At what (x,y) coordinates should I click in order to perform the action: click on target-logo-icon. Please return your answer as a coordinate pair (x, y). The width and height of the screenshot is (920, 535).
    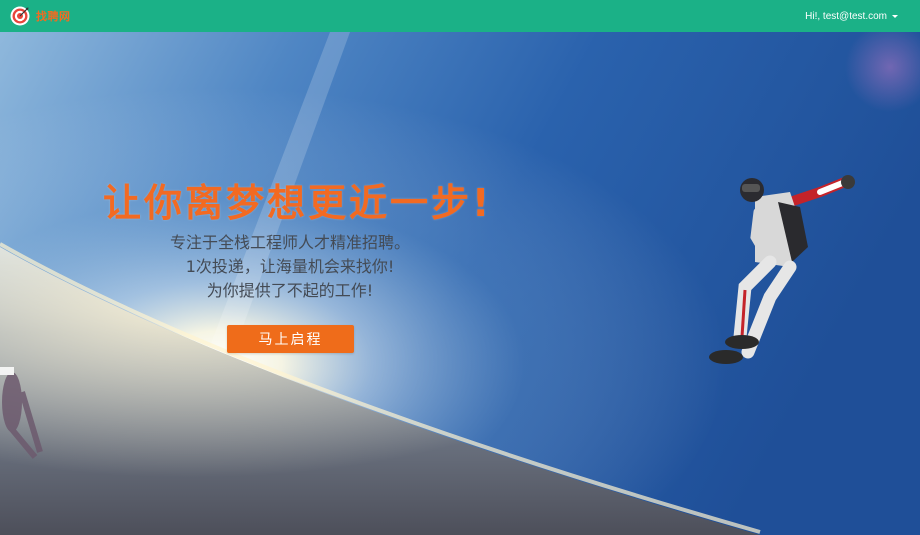
    Looking at the image, I should click on (20, 16).